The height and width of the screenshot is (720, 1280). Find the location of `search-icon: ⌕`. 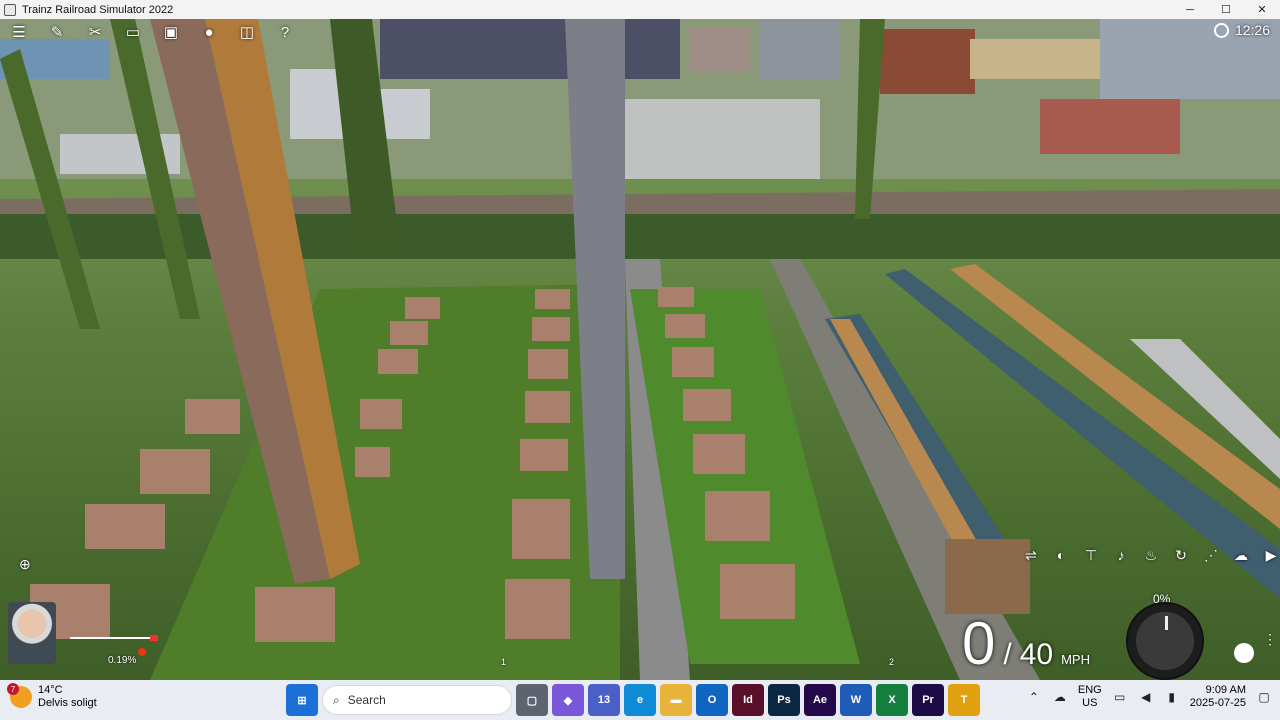

search-icon: ⌕ is located at coordinates (336, 699).